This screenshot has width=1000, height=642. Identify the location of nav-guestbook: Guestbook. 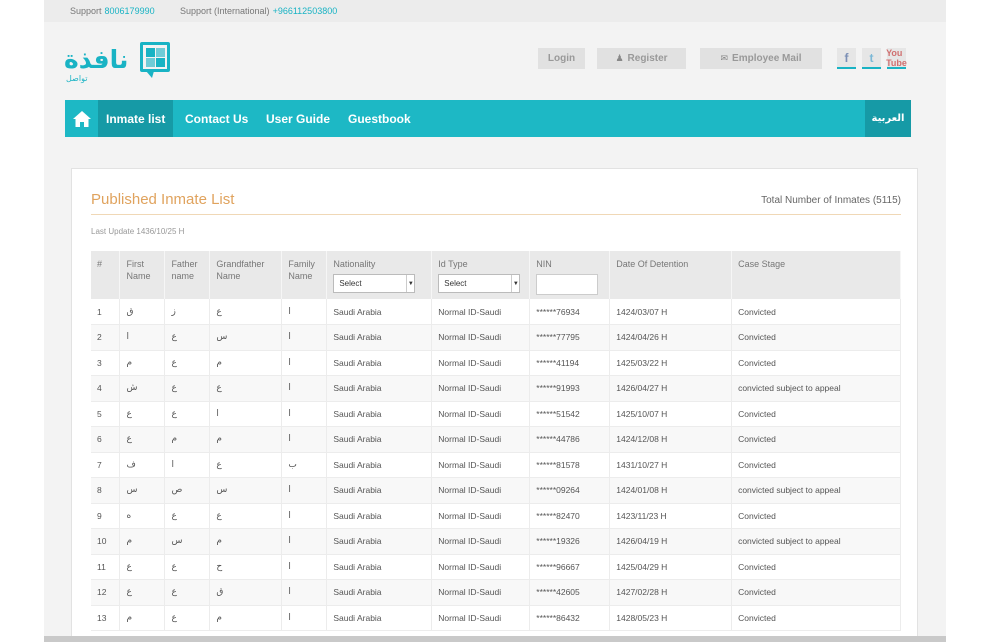
(379, 118).